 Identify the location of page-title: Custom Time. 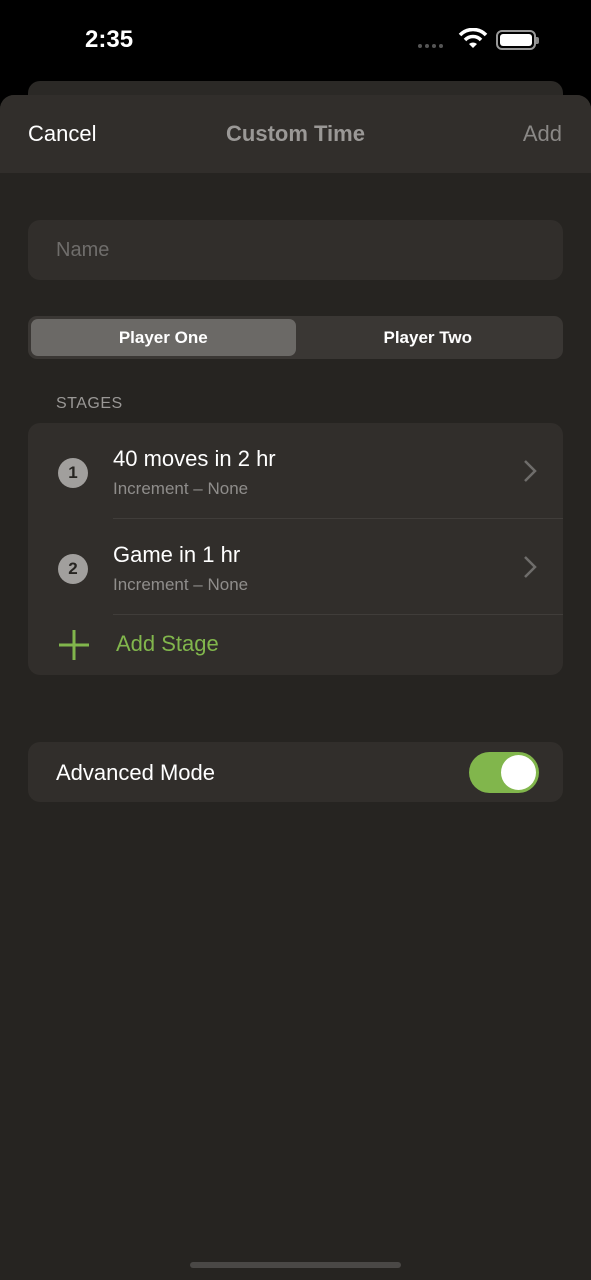
(295, 133).